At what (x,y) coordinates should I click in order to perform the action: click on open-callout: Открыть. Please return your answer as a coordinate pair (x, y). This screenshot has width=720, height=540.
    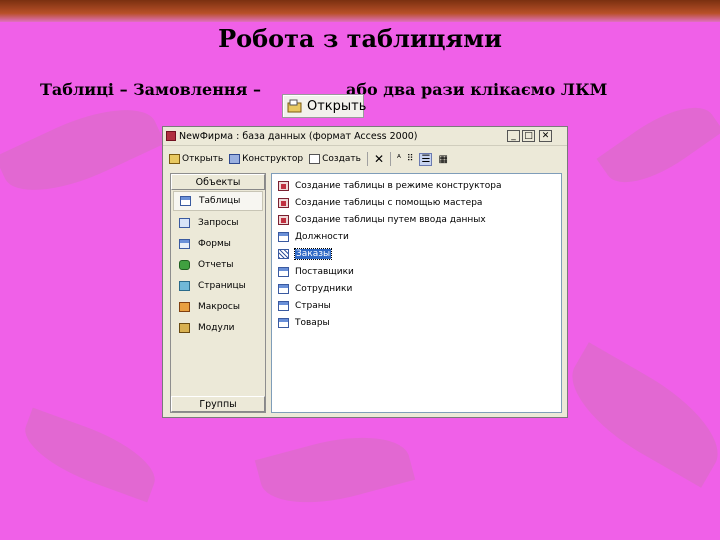
    Looking at the image, I should click on (324, 106).